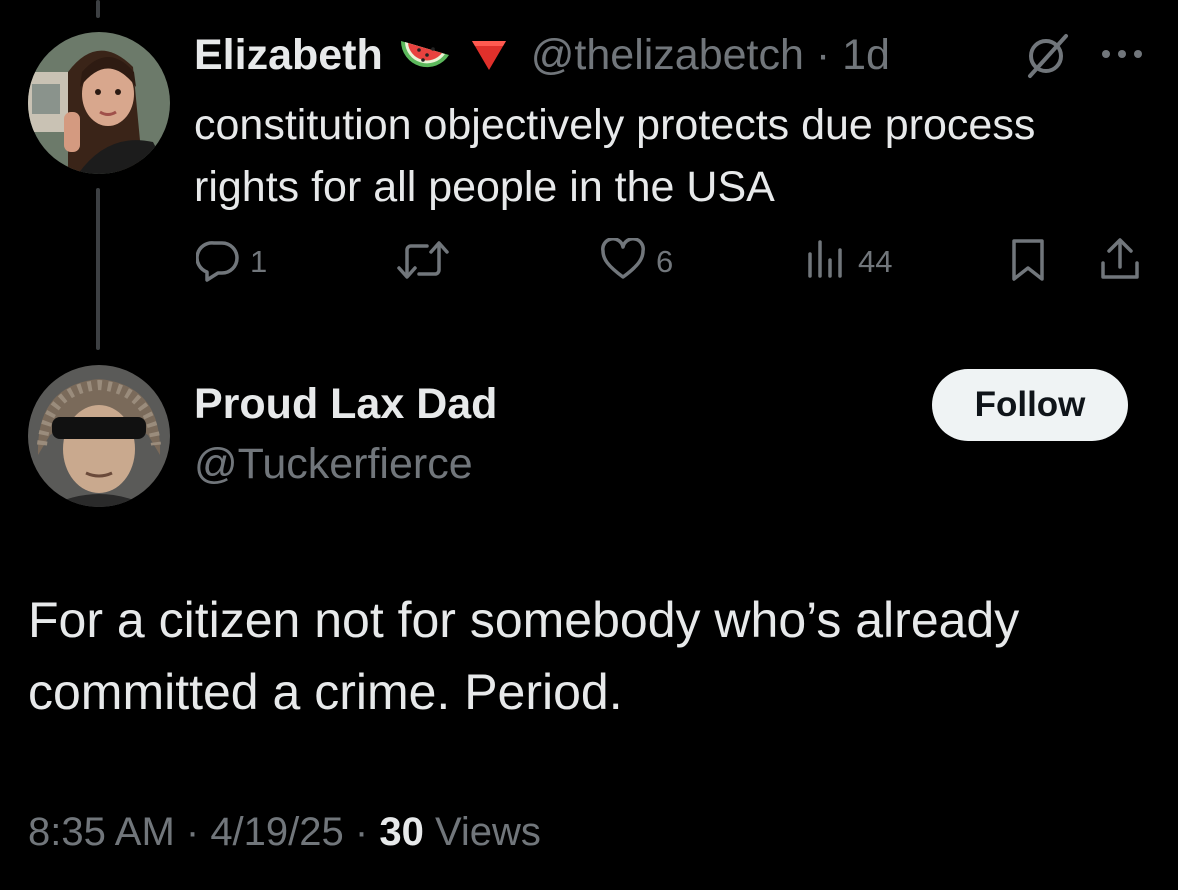 Image resolution: width=1178 pixels, height=890 pixels. I want to click on share-icon, so click(1120, 262).